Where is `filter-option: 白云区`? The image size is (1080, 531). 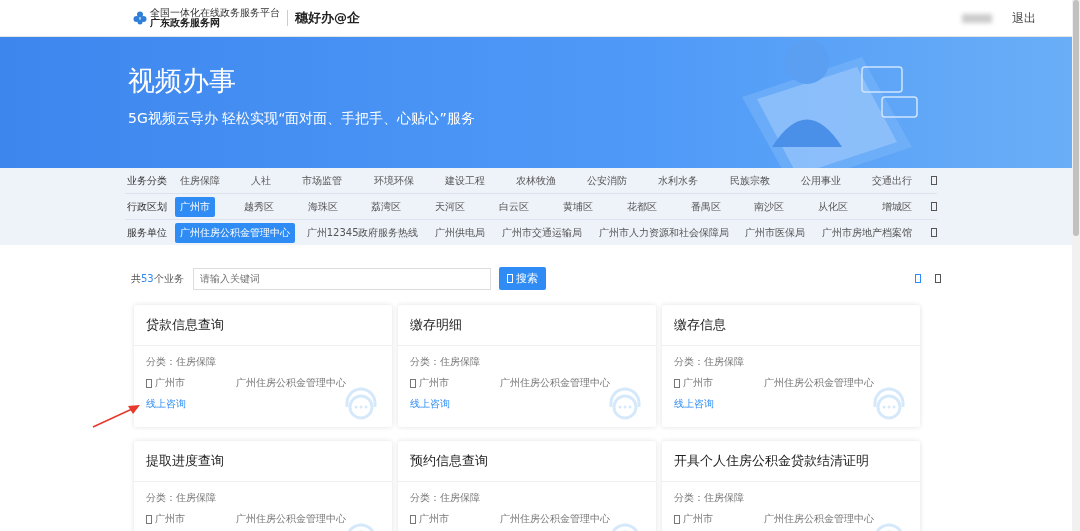
filter-option: 白云区 is located at coordinates (514, 206).